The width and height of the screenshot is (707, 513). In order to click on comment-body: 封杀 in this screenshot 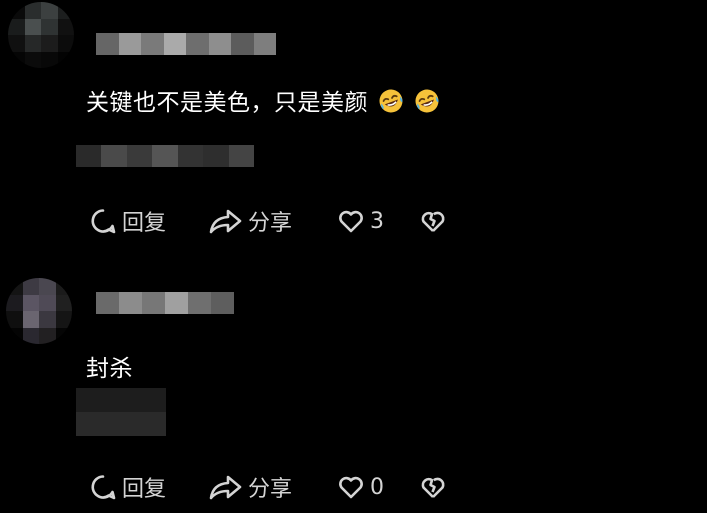, I will do `click(109, 369)`.